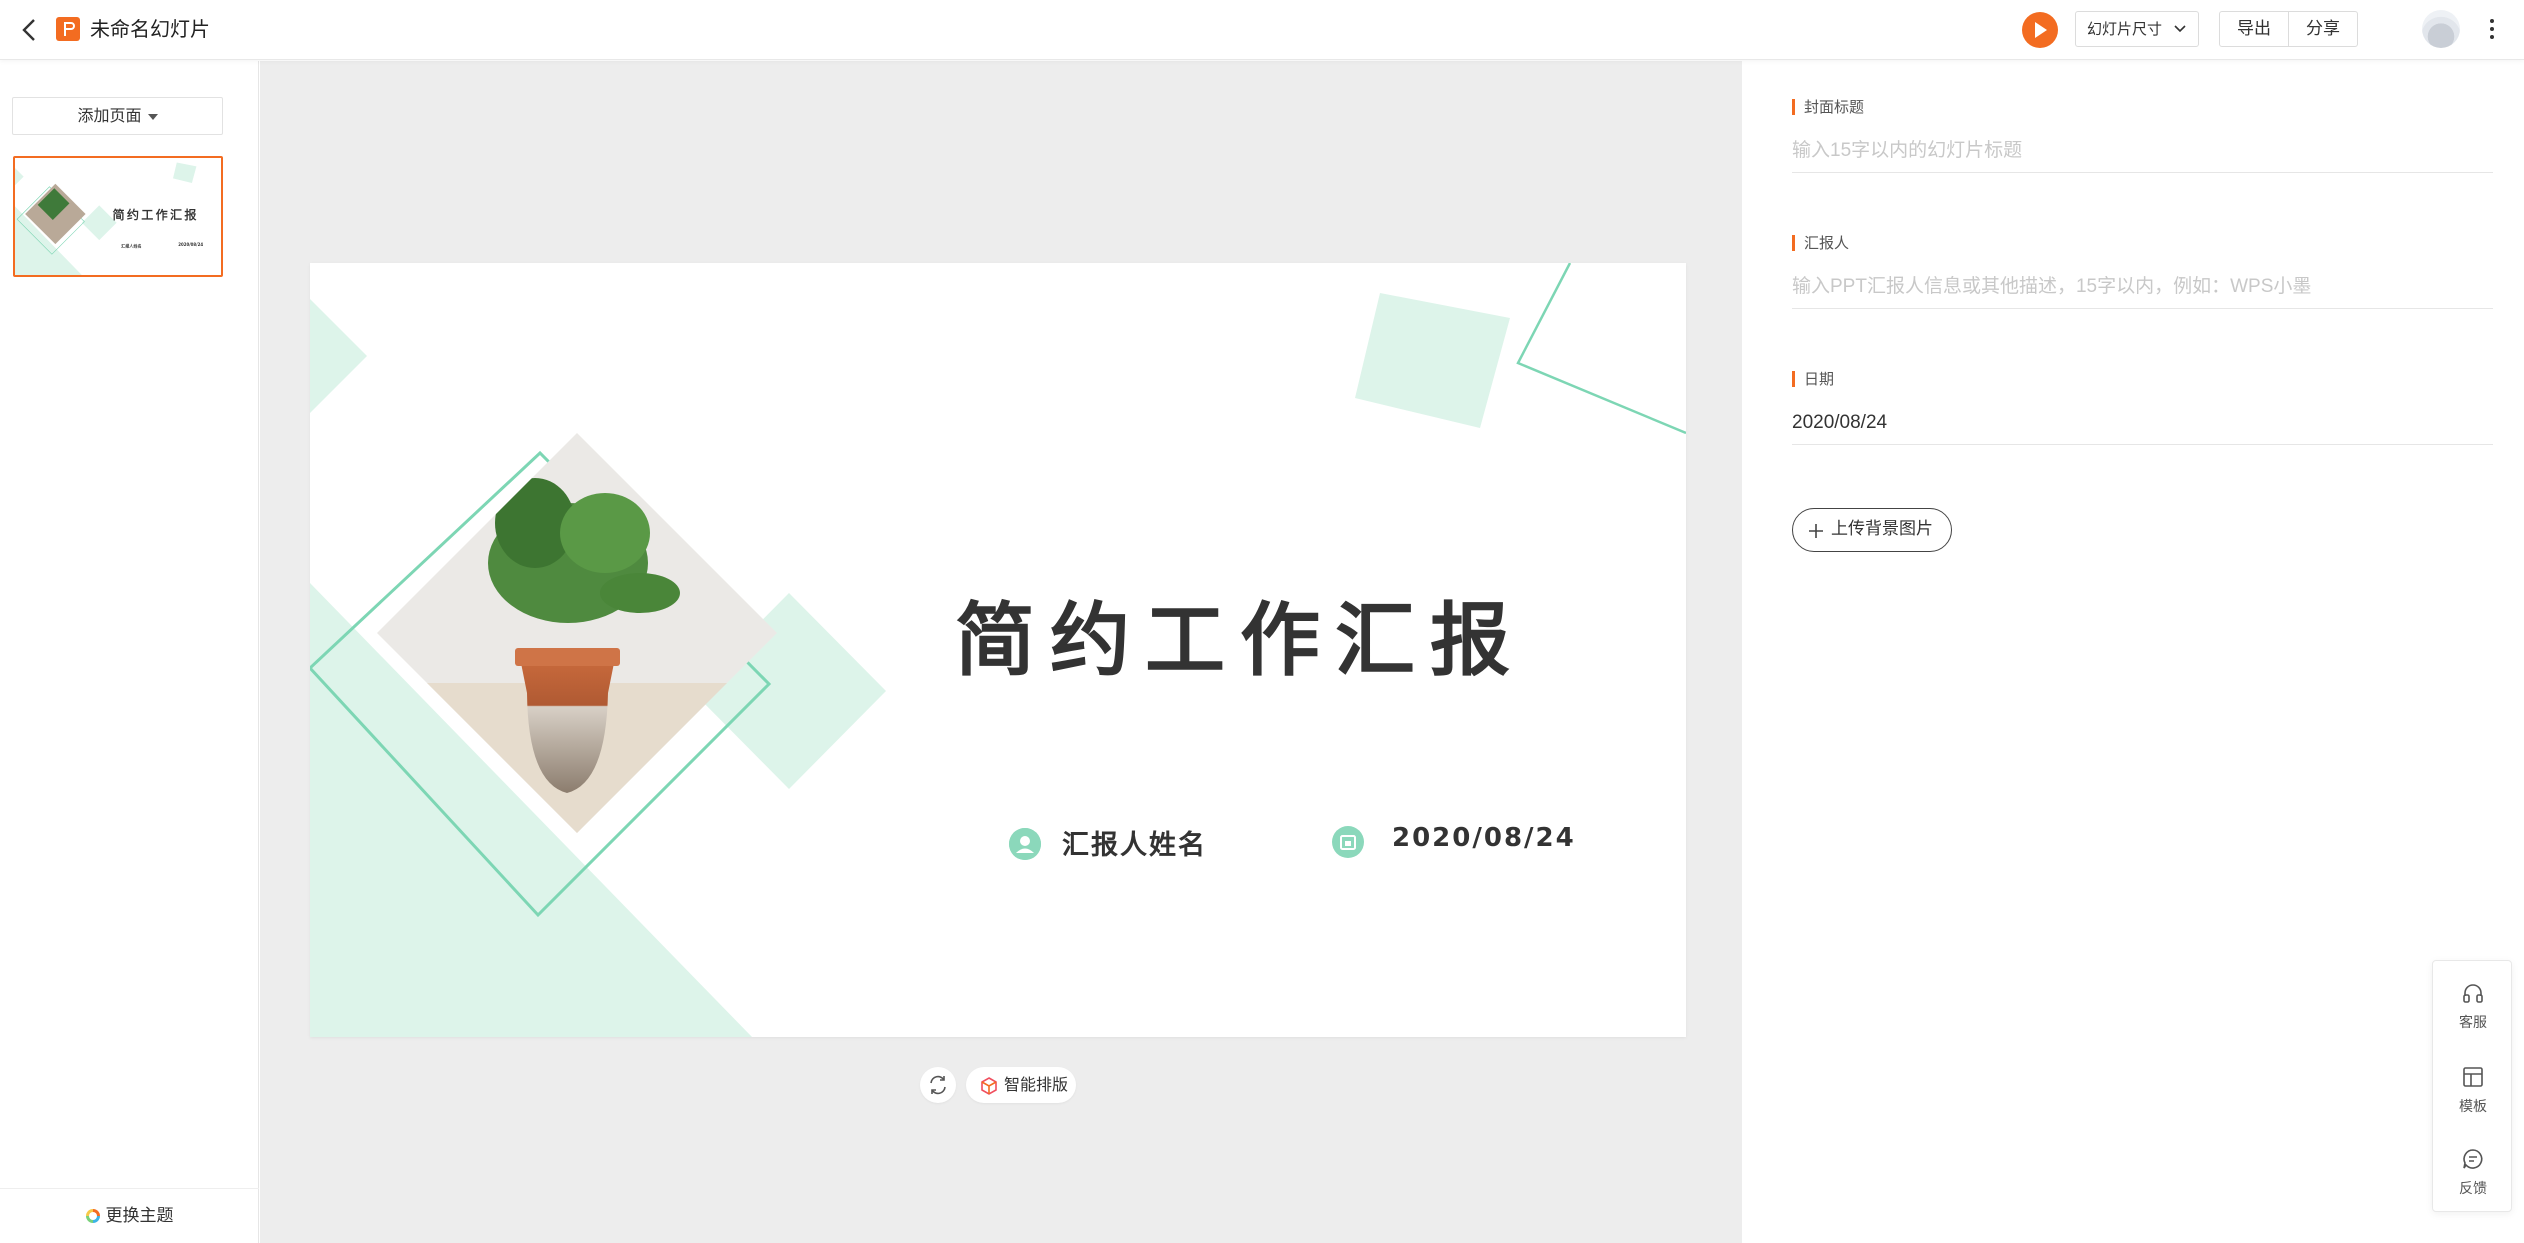 Image resolution: width=2524 pixels, height=1243 pixels. Describe the element at coordinates (93, 1216) in the screenshot. I see `theme-ring-icon` at that location.